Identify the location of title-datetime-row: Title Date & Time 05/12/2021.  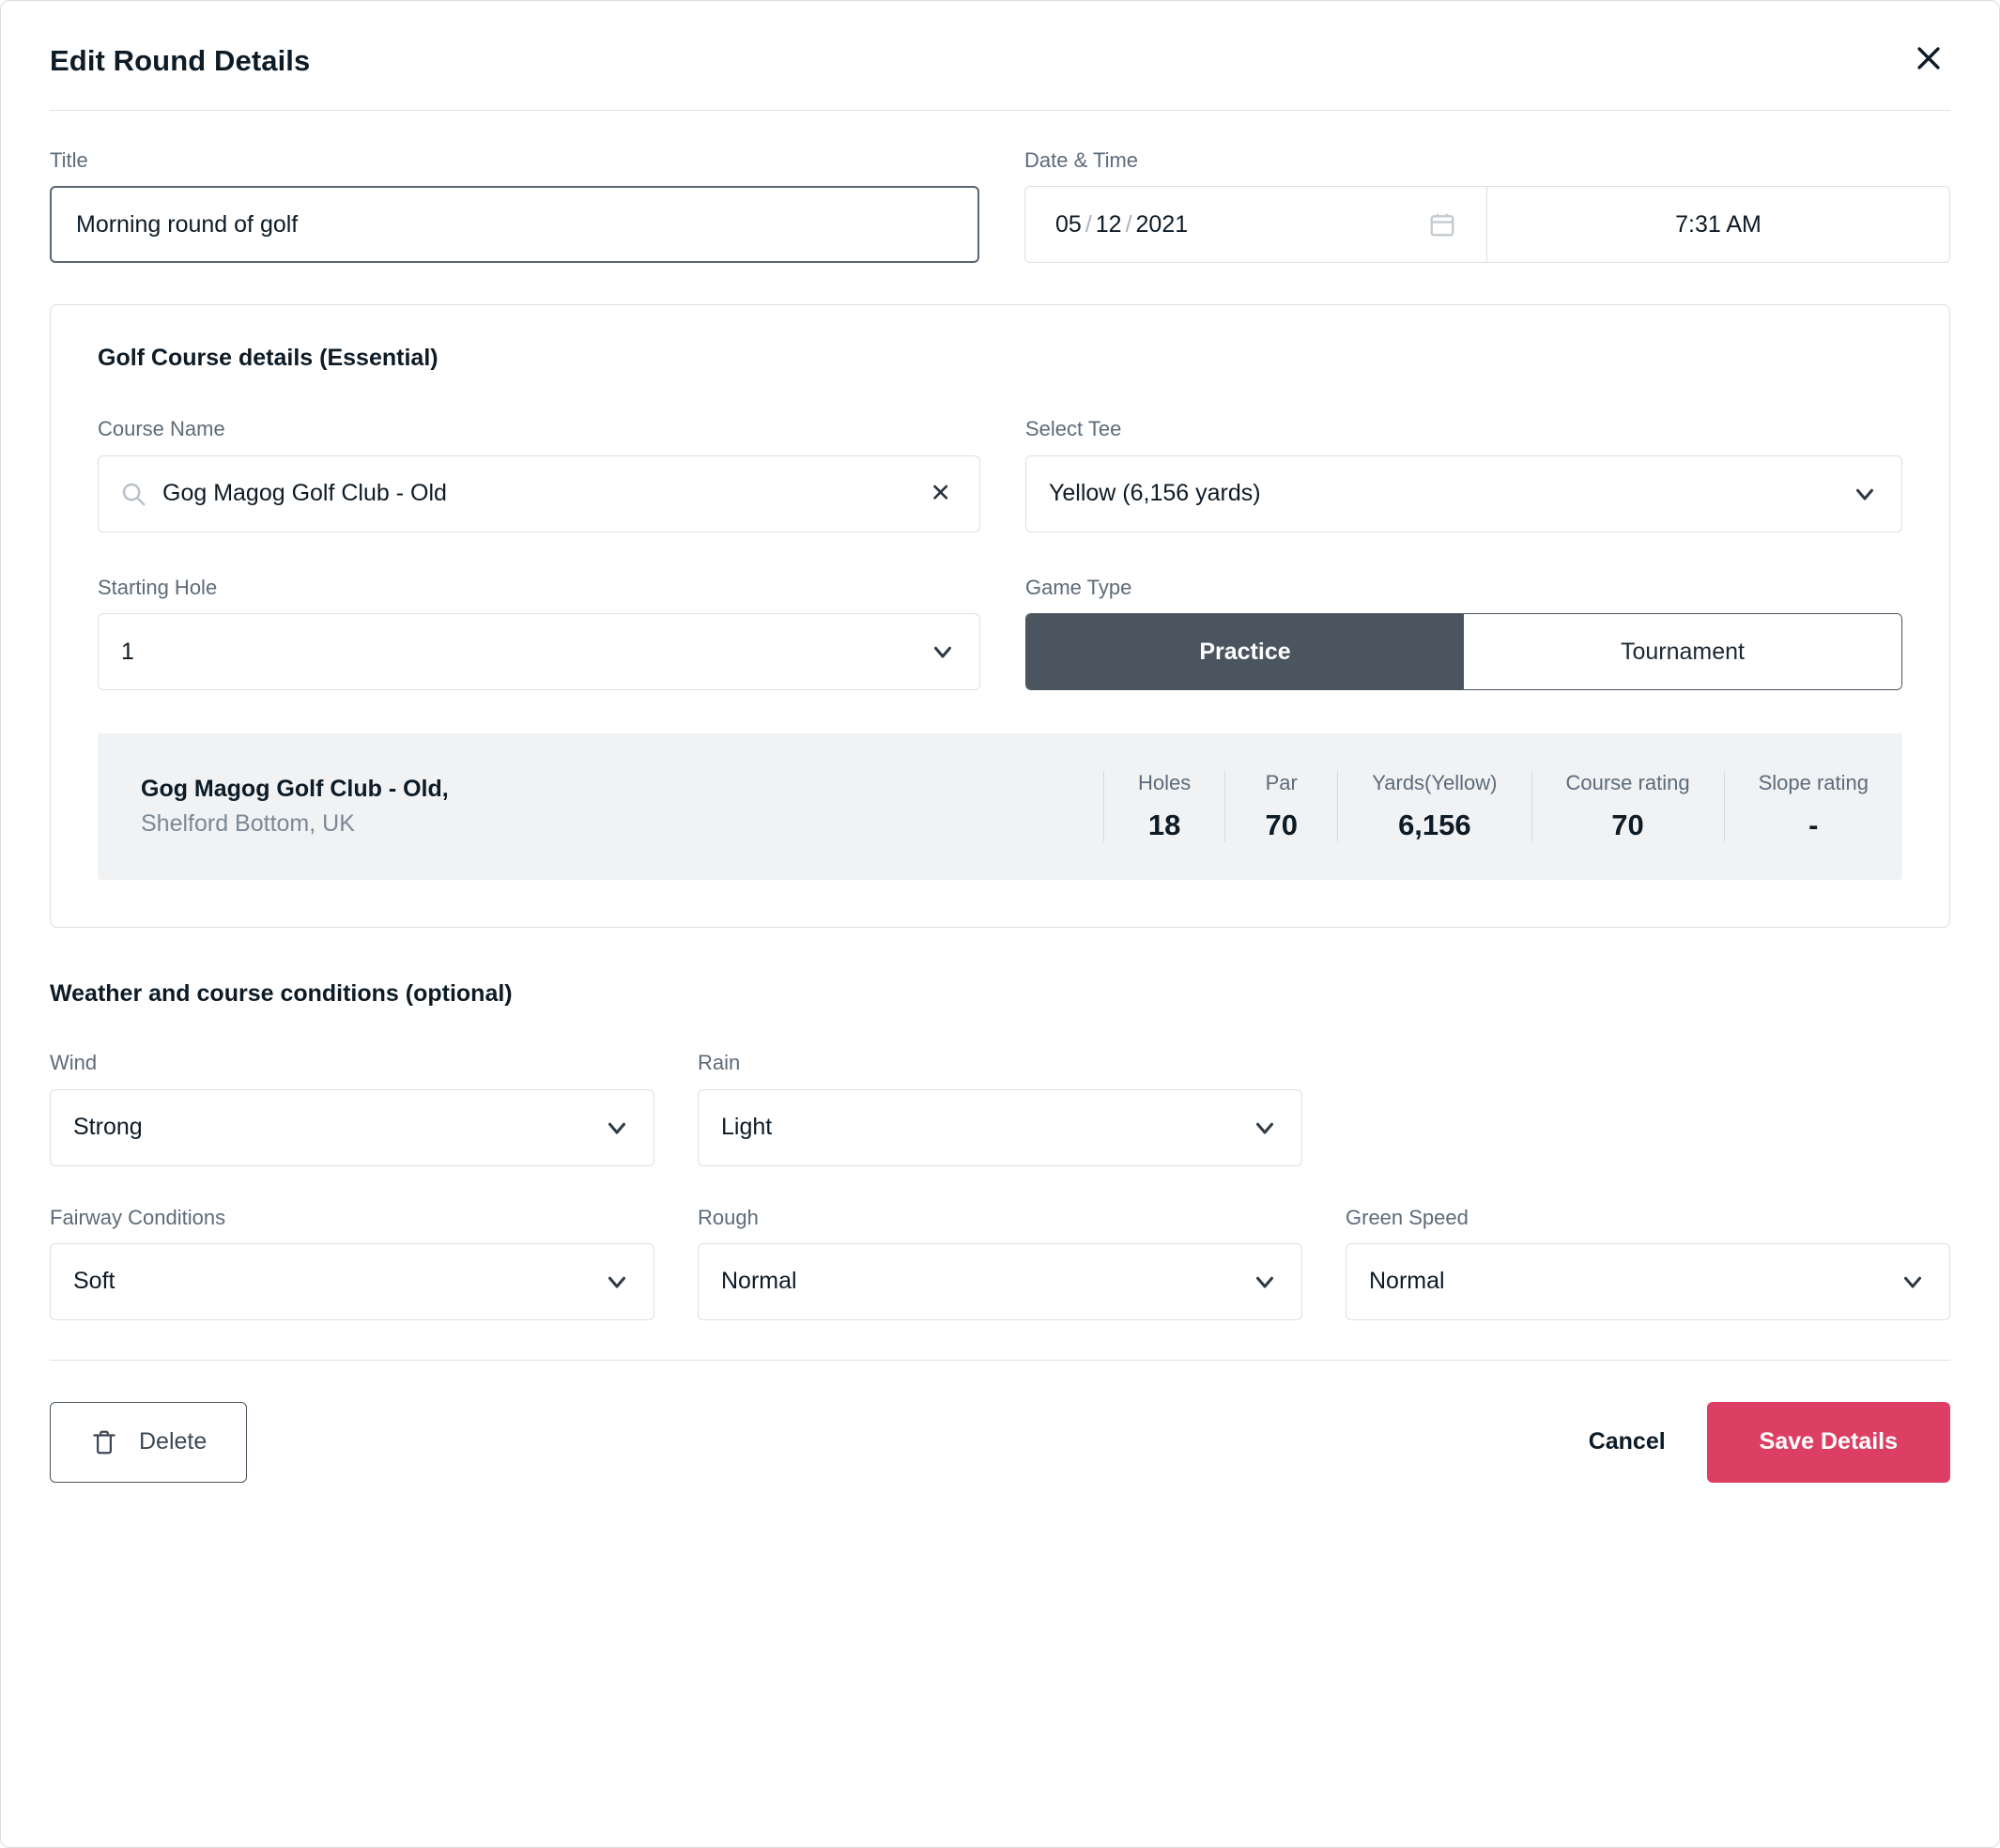
(1000, 187).